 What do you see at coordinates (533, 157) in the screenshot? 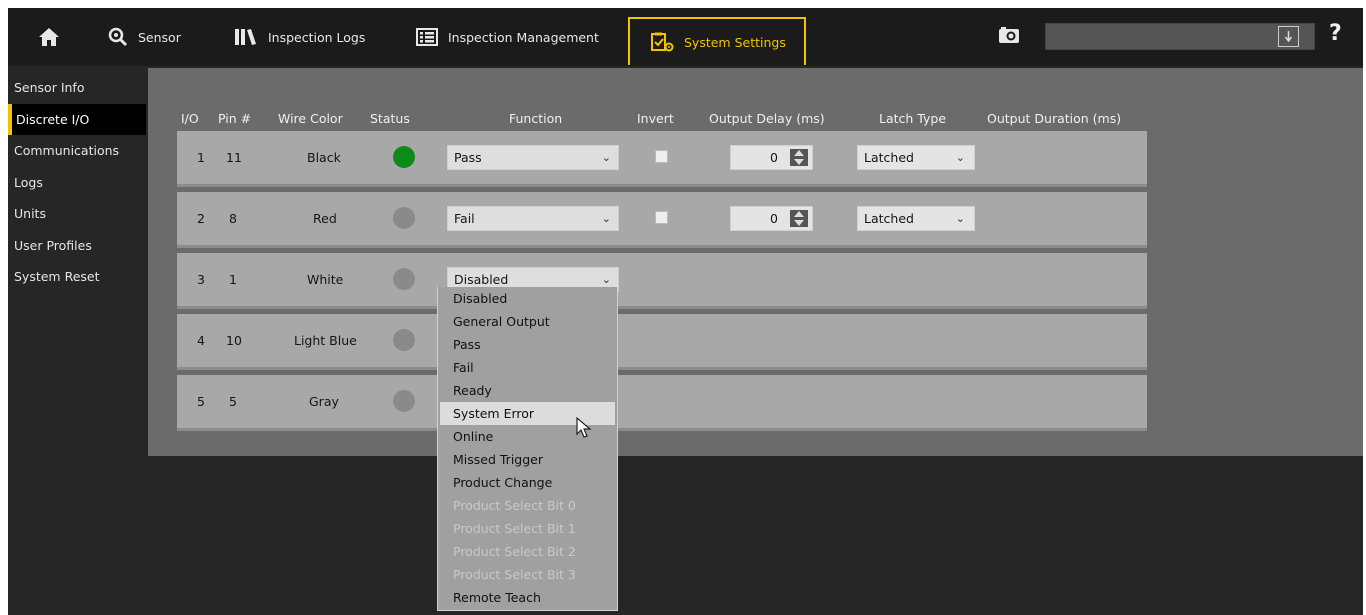
I see `function-select: Pass ⌄` at bounding box center [533, 157].